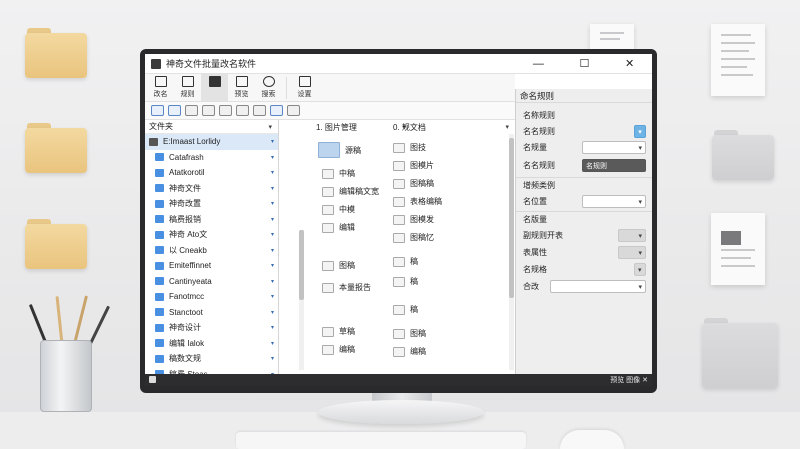 The image size is (800, 449). Describe the element at coordinates (214, 81) in the screenshot. I see `document-icon` at that location.